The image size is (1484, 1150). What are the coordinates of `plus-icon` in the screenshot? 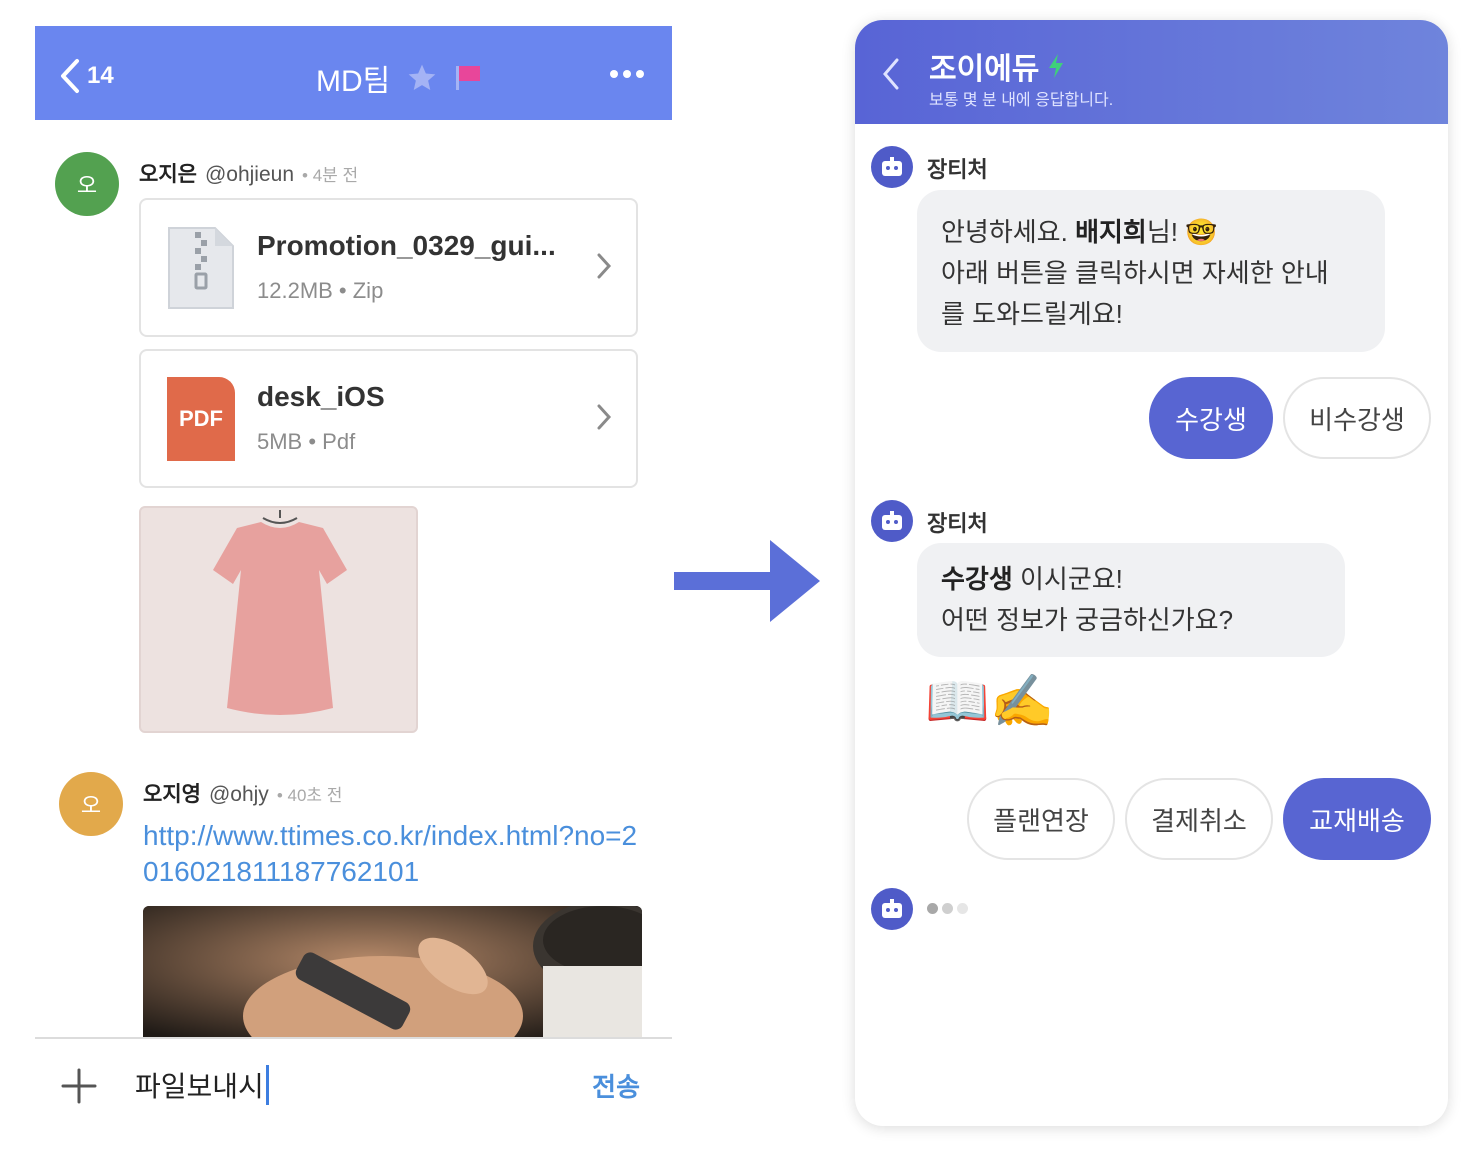 It's located at (79, 1086).